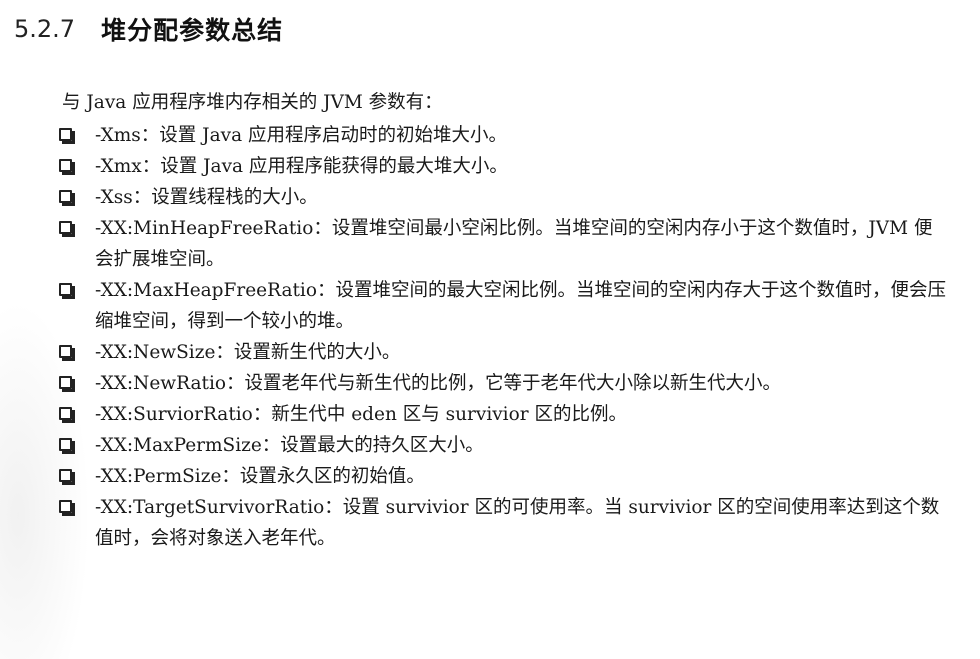 Image resolution: width=980 pixels, height=659 pixels. What do you see at coordinates (502, 445) in the screenshot?
I see `list-item: -XX:MaxPermSize：设置最大的持久区大小。` at bounding box center [502, 445].